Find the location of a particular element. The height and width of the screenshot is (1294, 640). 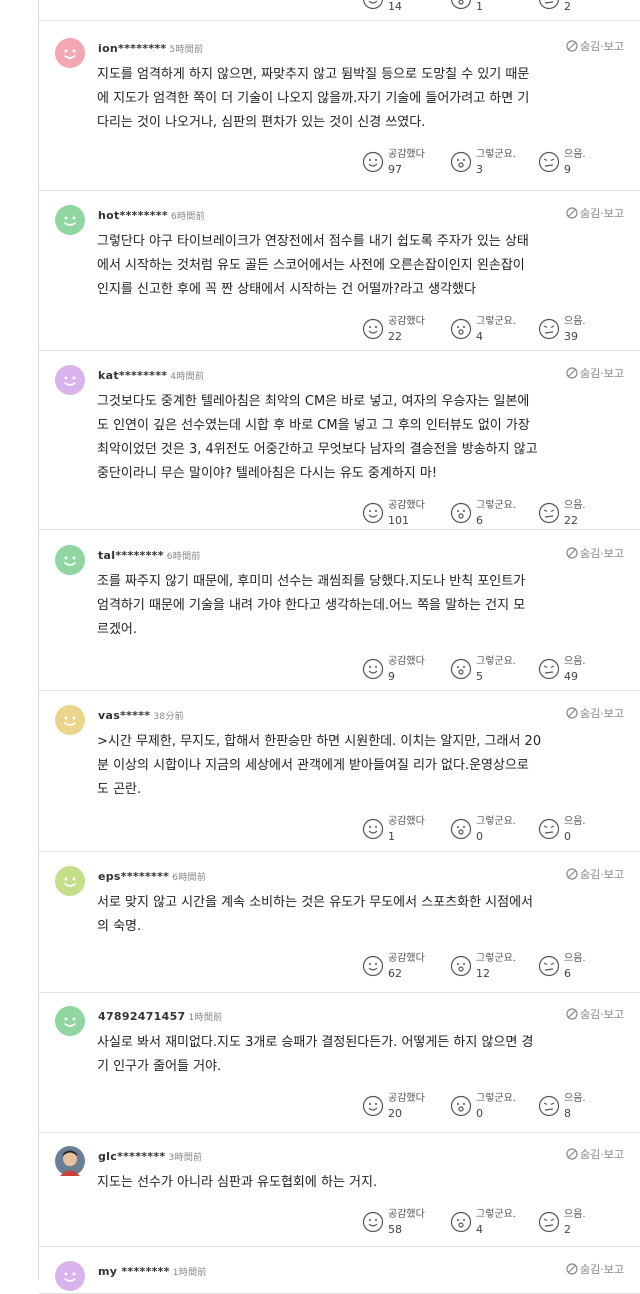

comment-username: 47892471457 1時間前 is located at coordinates (160, 1016).